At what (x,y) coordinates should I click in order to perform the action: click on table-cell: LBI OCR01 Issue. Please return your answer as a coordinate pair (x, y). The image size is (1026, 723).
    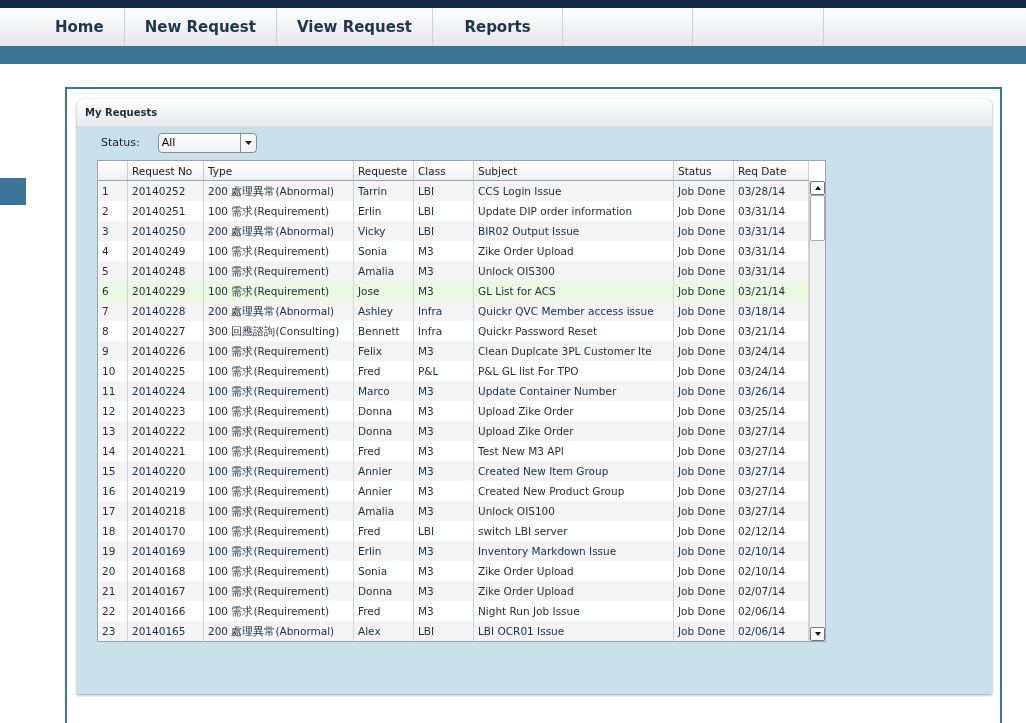
    Looking at the image, I should click on (574, 631).